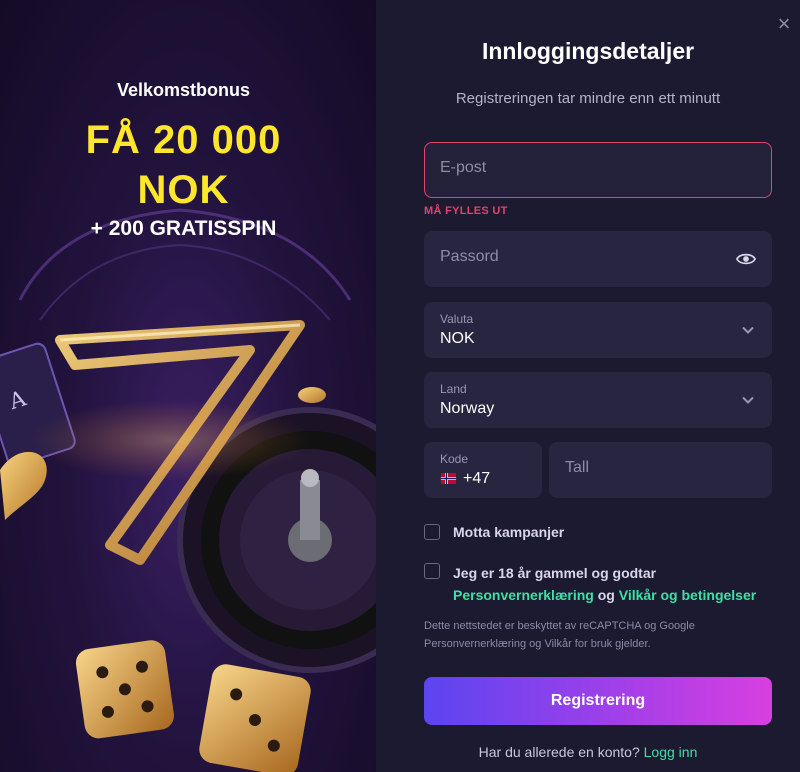 Image resolution: width=800 pixels, height=772 pixels. Describe the element at coordinates (183, 165) in the screenshot. I see `bonus-amount: FÅ 20 000 NOK` at that location.